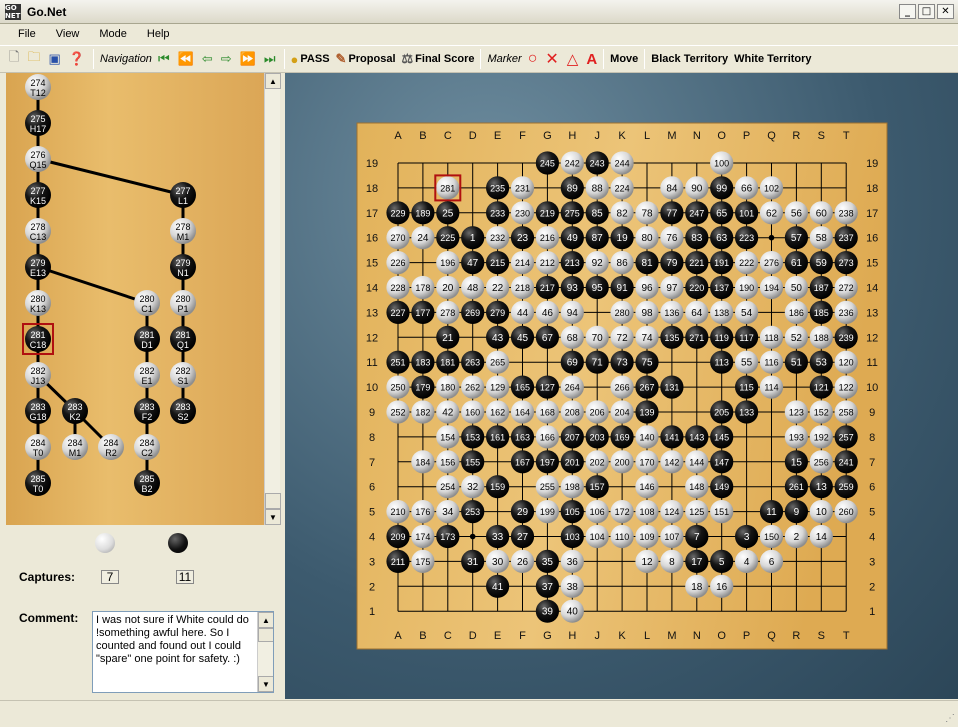 The width and height of the screenshot is (958, 727). I want to click on minimize-button: _, so click(907, 11).